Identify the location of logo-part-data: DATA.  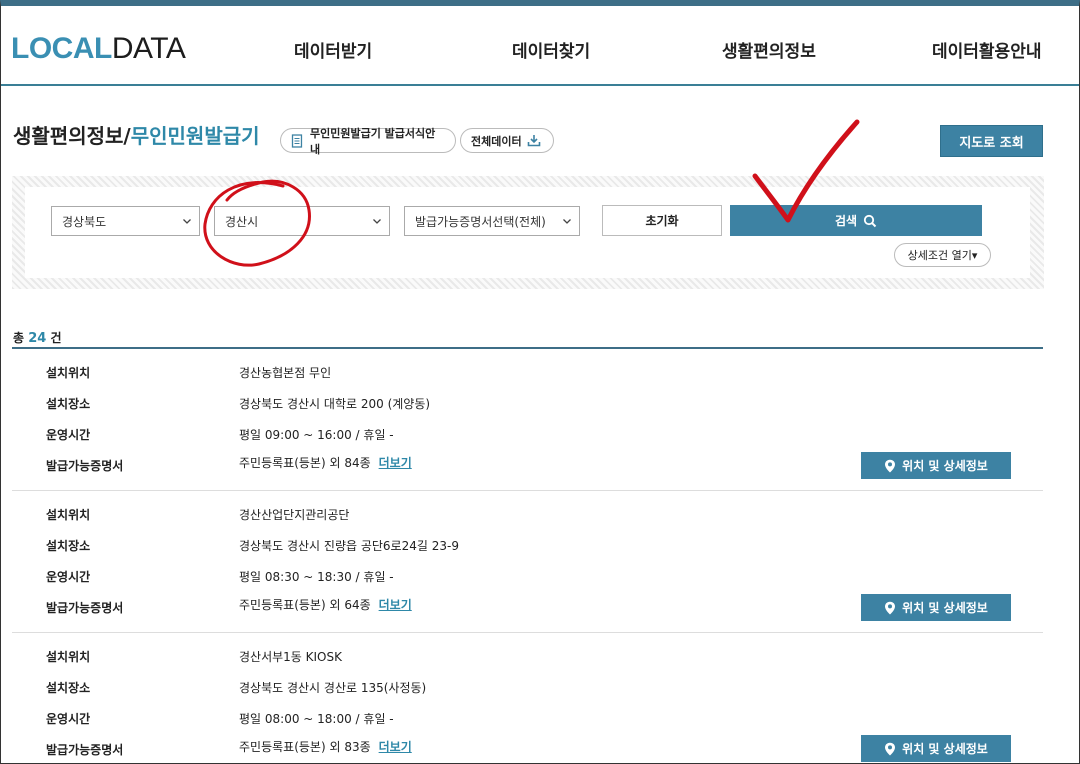
(148, 48).